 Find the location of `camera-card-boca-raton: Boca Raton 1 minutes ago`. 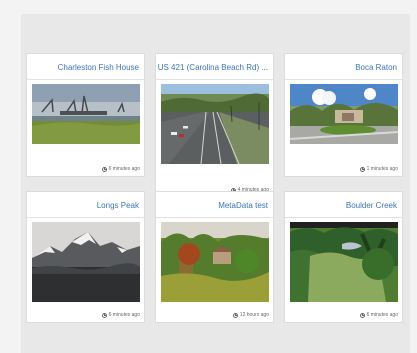

camera-card-boca-raton: Boca Raton 1 minutes ago is located at coordinates (343, 115).